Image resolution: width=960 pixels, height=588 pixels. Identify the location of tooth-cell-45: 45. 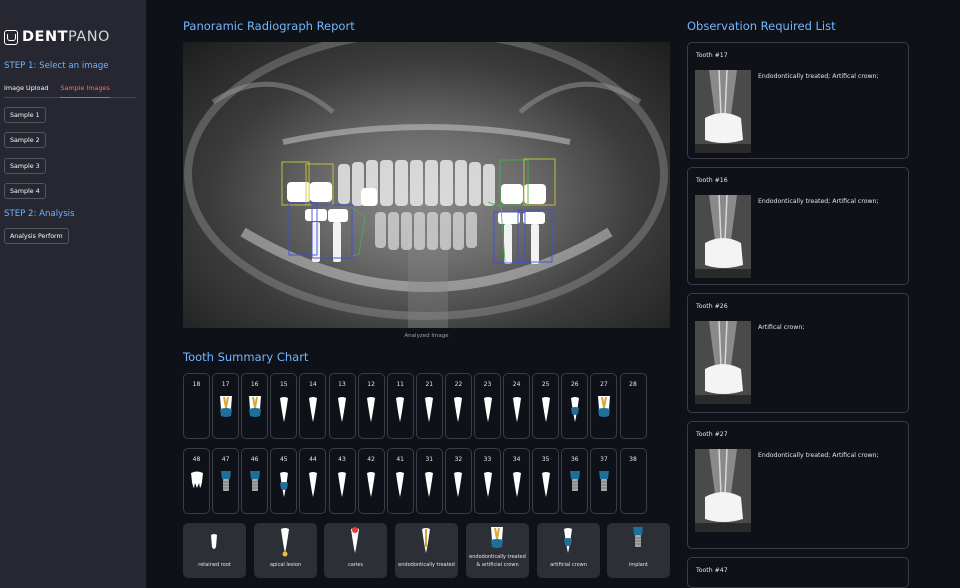
(284, 481).